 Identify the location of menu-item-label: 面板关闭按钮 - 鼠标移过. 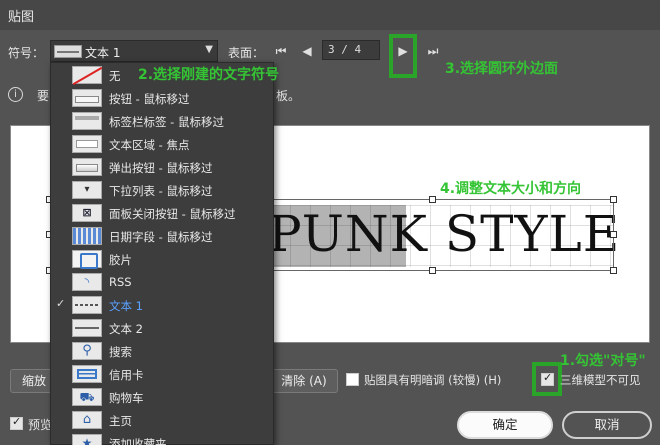
(172, 214).